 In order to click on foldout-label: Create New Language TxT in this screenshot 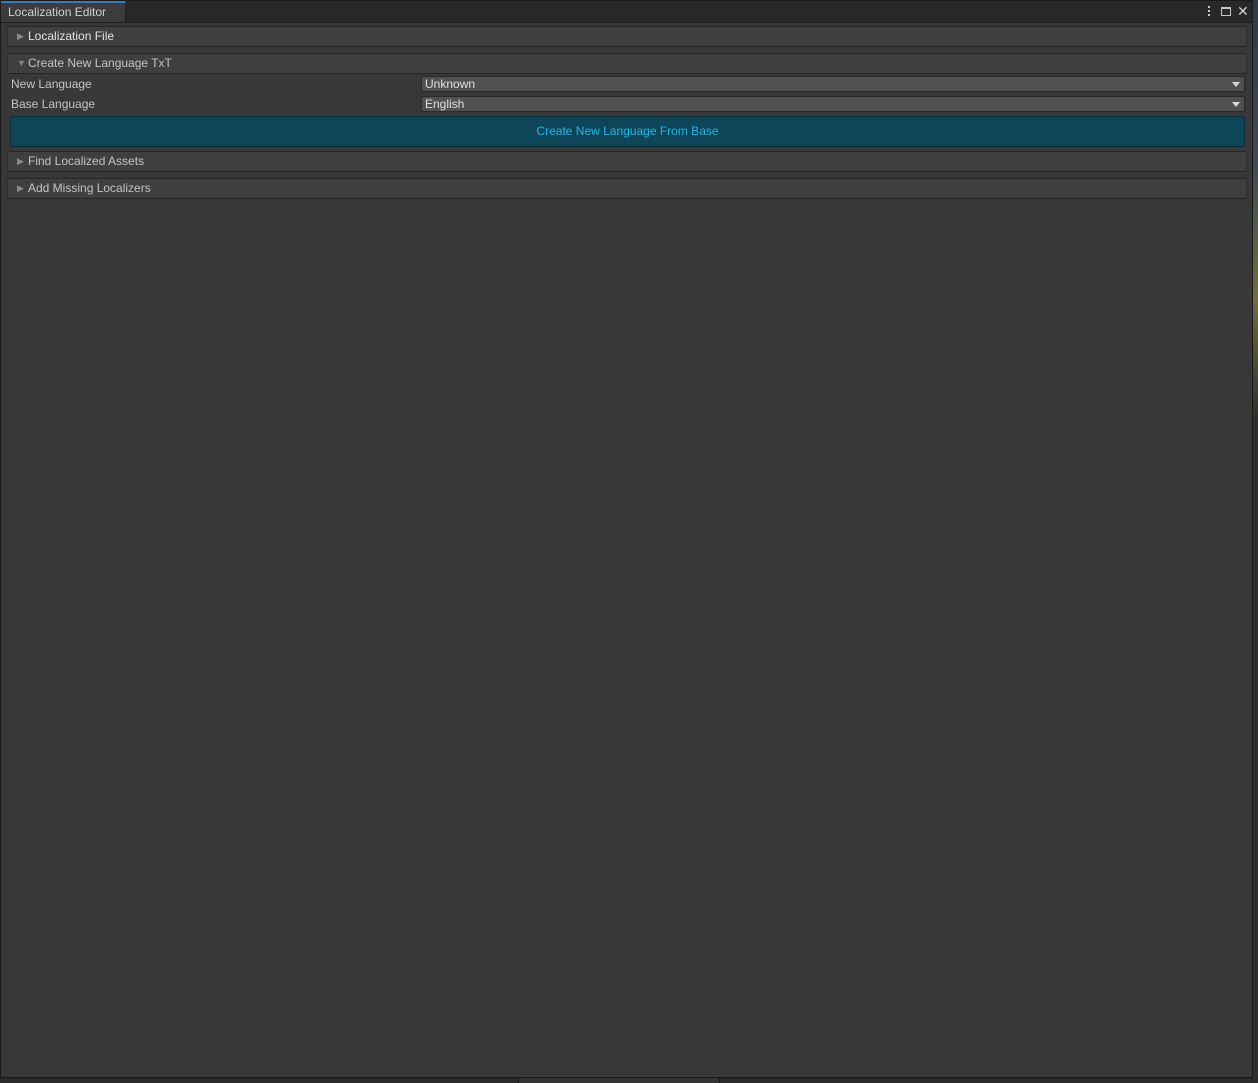, I will do `click(100, 63)`.